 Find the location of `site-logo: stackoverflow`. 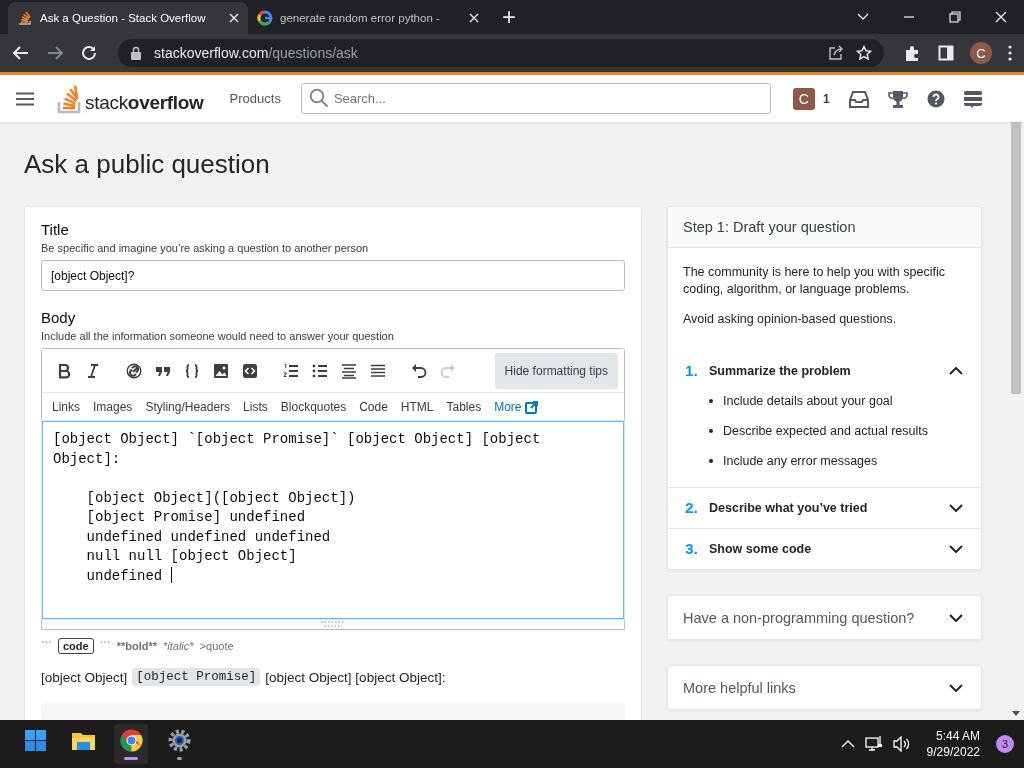

site-logo: stackoverflow is located at coordinates (130, 98).